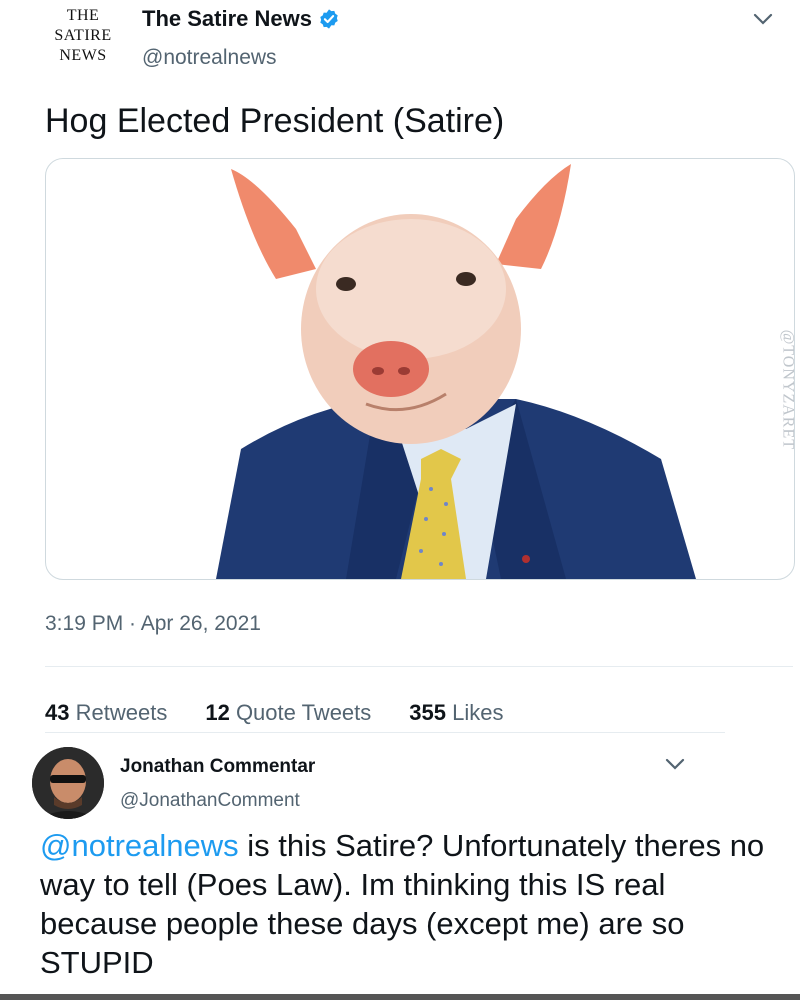 Image resolution: width=800 pixels, height=1000 pixels. Describe the element at coordinates (139, 845) in the screenshot. I see `reply-mention-link: @notrealnews` at that location.